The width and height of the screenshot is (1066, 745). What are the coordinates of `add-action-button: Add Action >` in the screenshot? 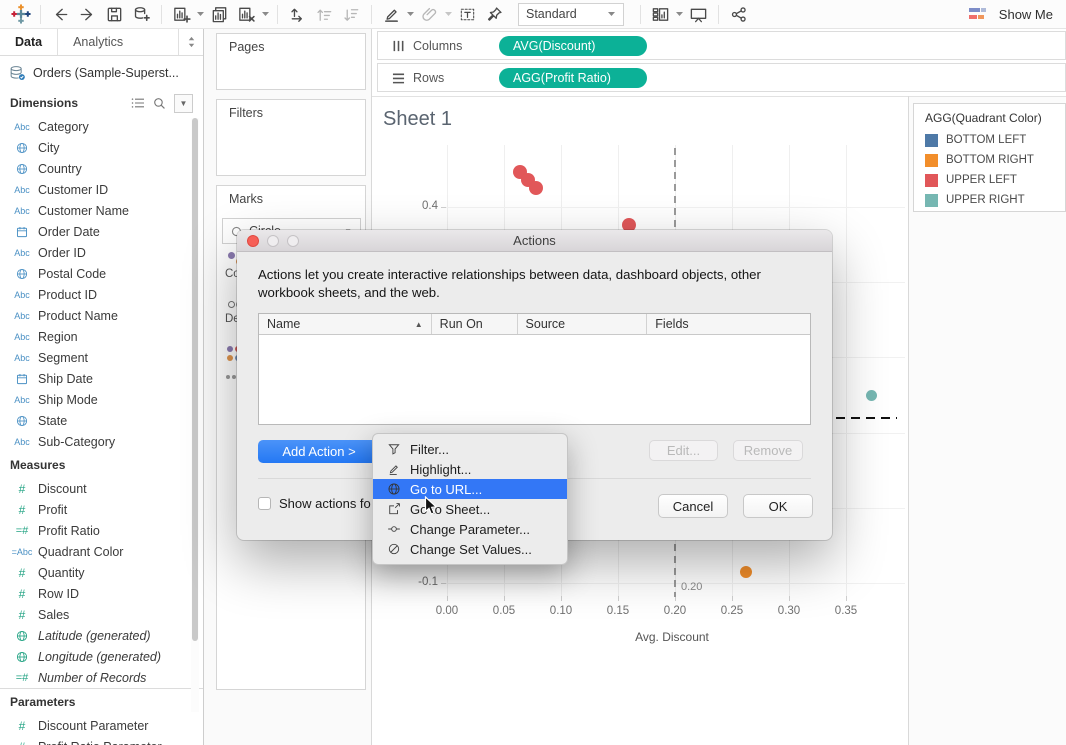 It's located at (319, 451).